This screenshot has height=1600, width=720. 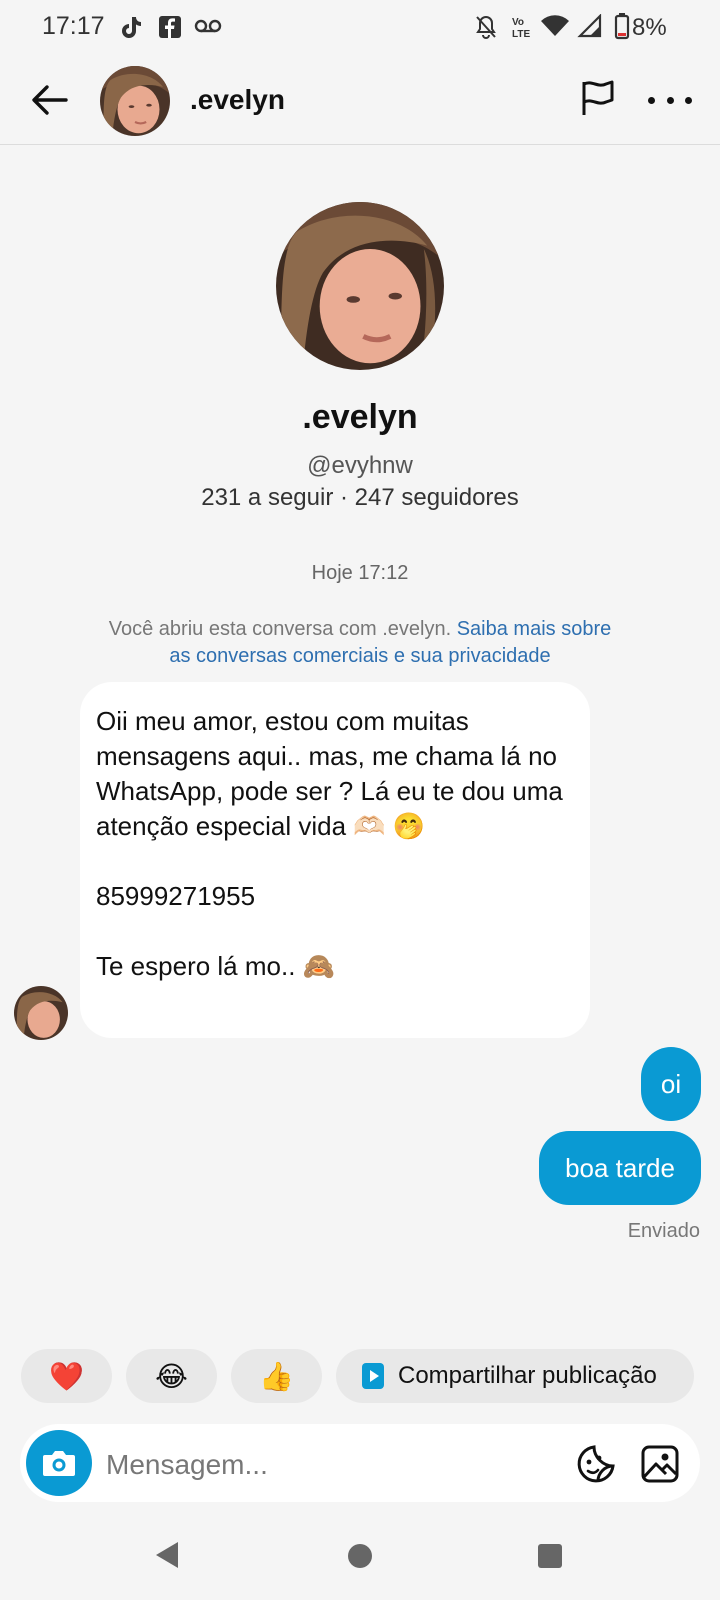 What do you see at coordinates (360, 465) in the screenshot?
I see `profile-handle: @evyhnw` at bounding box center [360, 465].